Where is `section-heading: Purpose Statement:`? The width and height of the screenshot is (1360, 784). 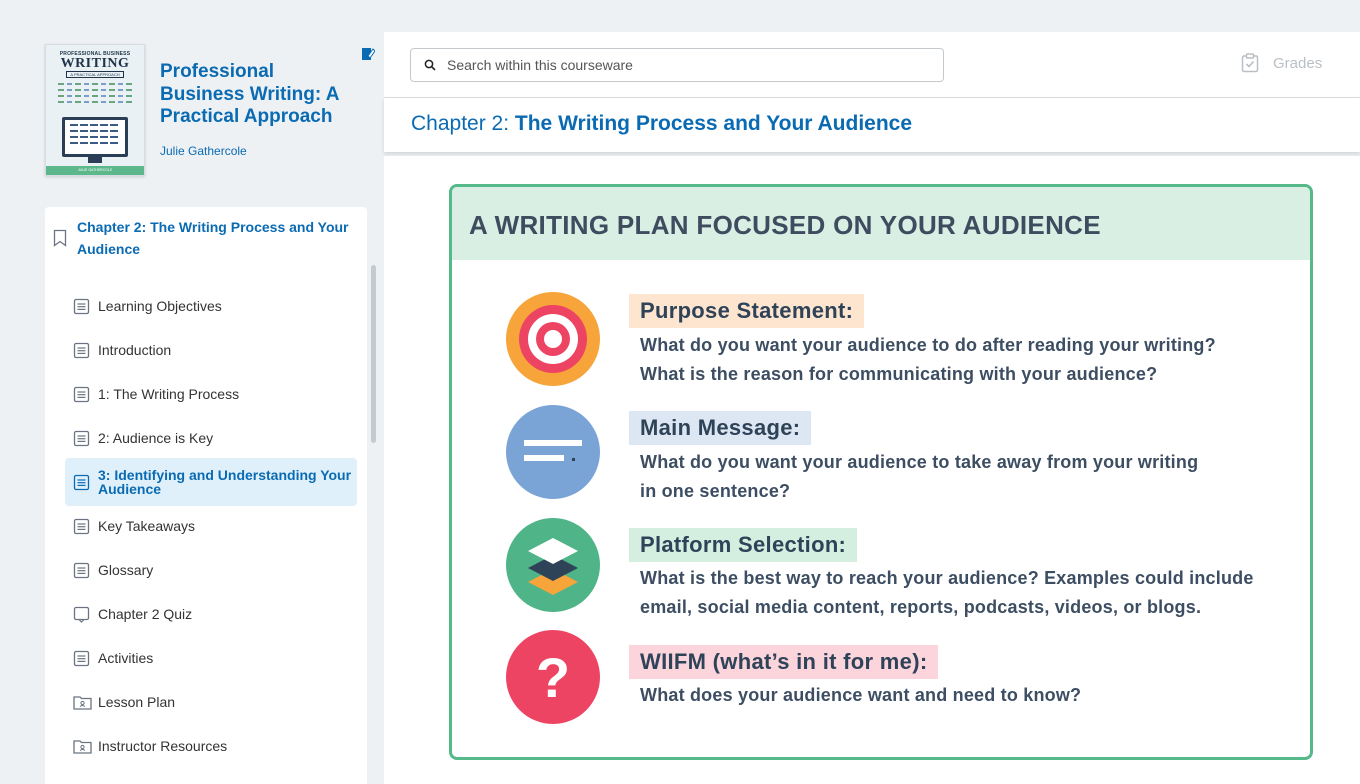 section-heading: Purpose Statement: is located at coordinates (747, 311).